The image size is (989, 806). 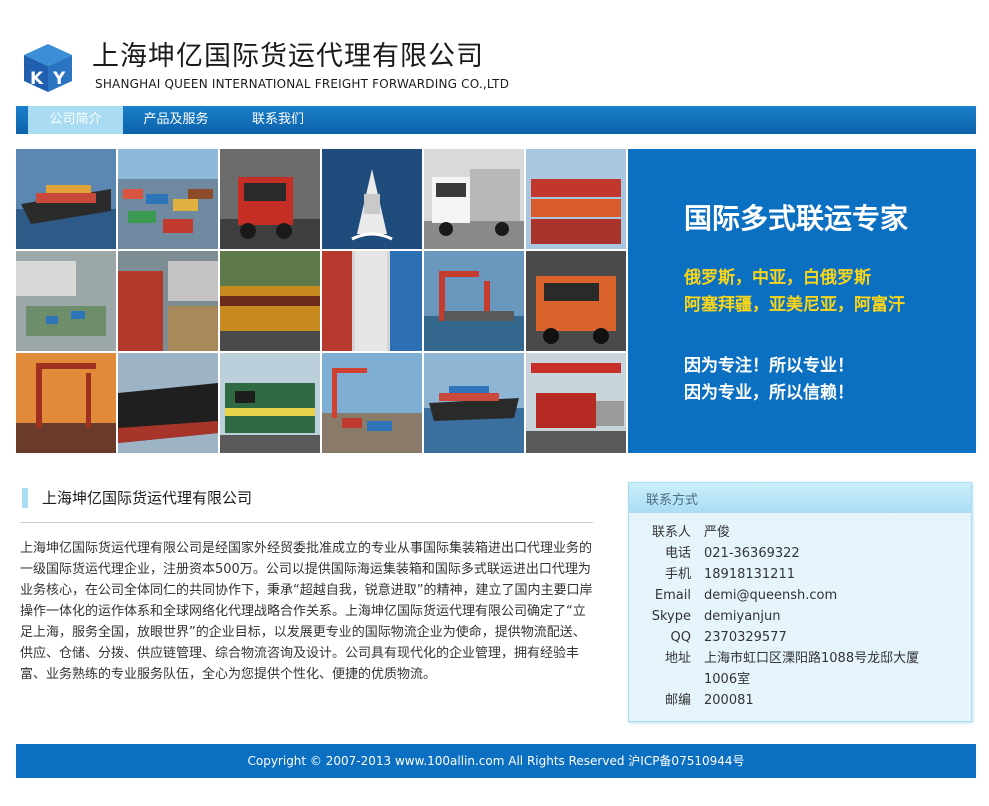 What do you see at coordinates (147, 498) in the screenshot?
I see `about-title: 上海坤亿国际货运代理有限公司` at bounding box center [147, 498].